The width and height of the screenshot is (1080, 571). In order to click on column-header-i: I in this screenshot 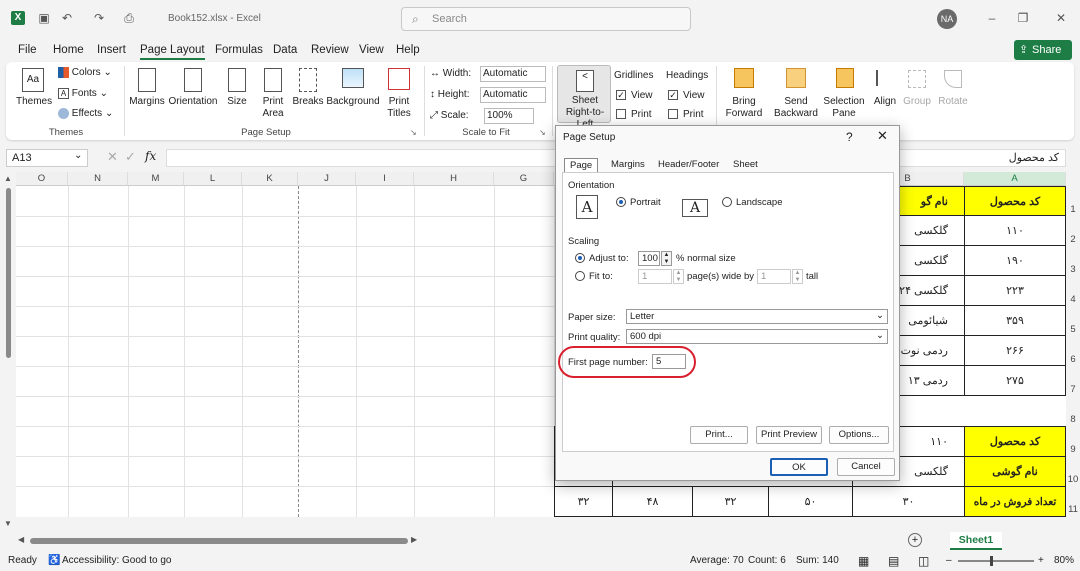, I will do `click(385, 179)`.